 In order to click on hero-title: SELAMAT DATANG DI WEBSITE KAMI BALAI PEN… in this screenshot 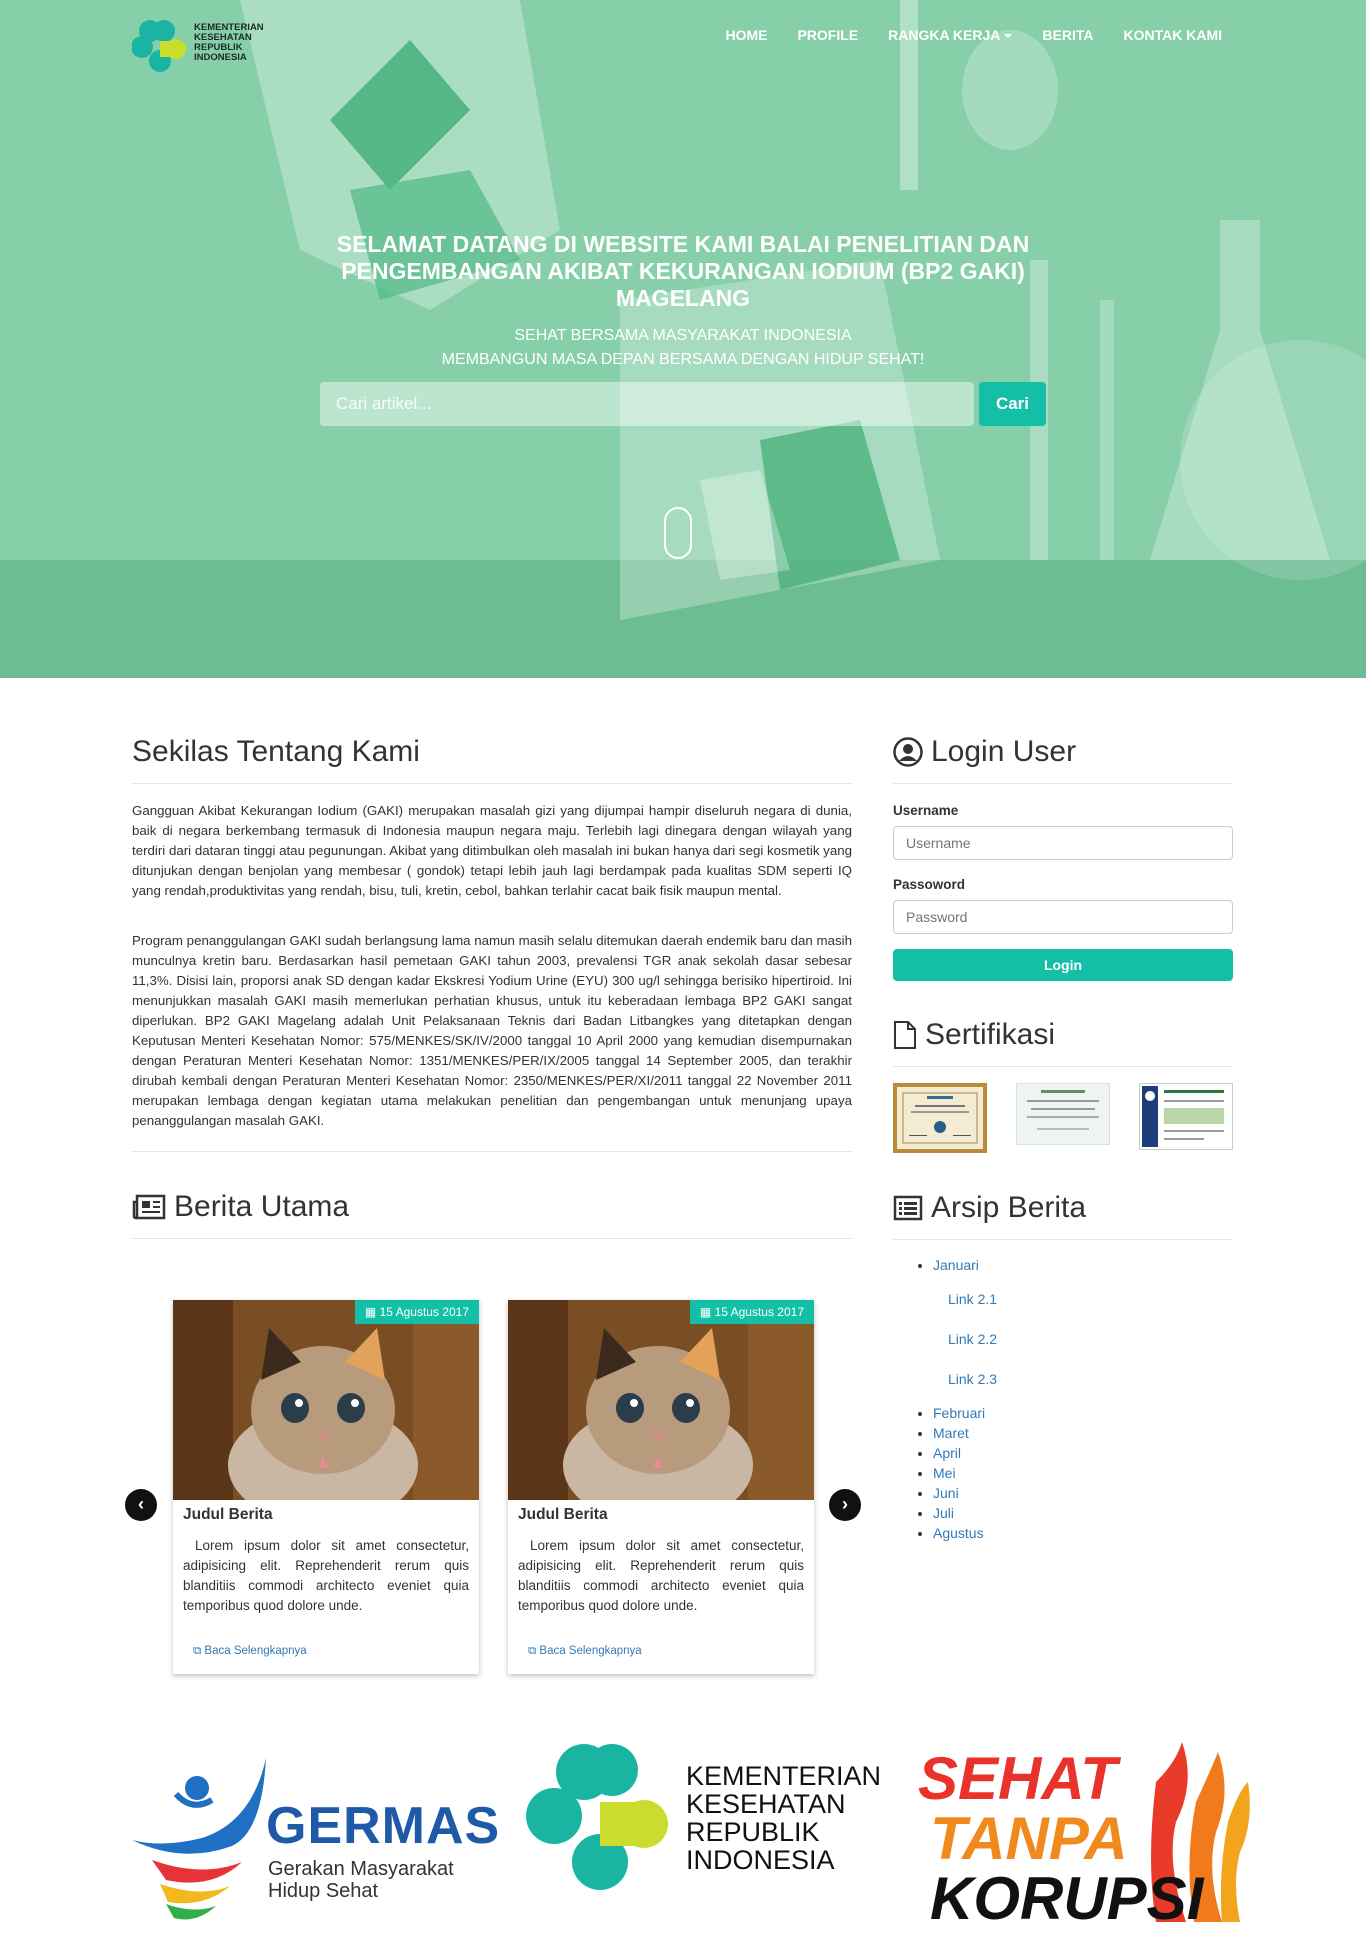, I will do `click(683, 271)`.